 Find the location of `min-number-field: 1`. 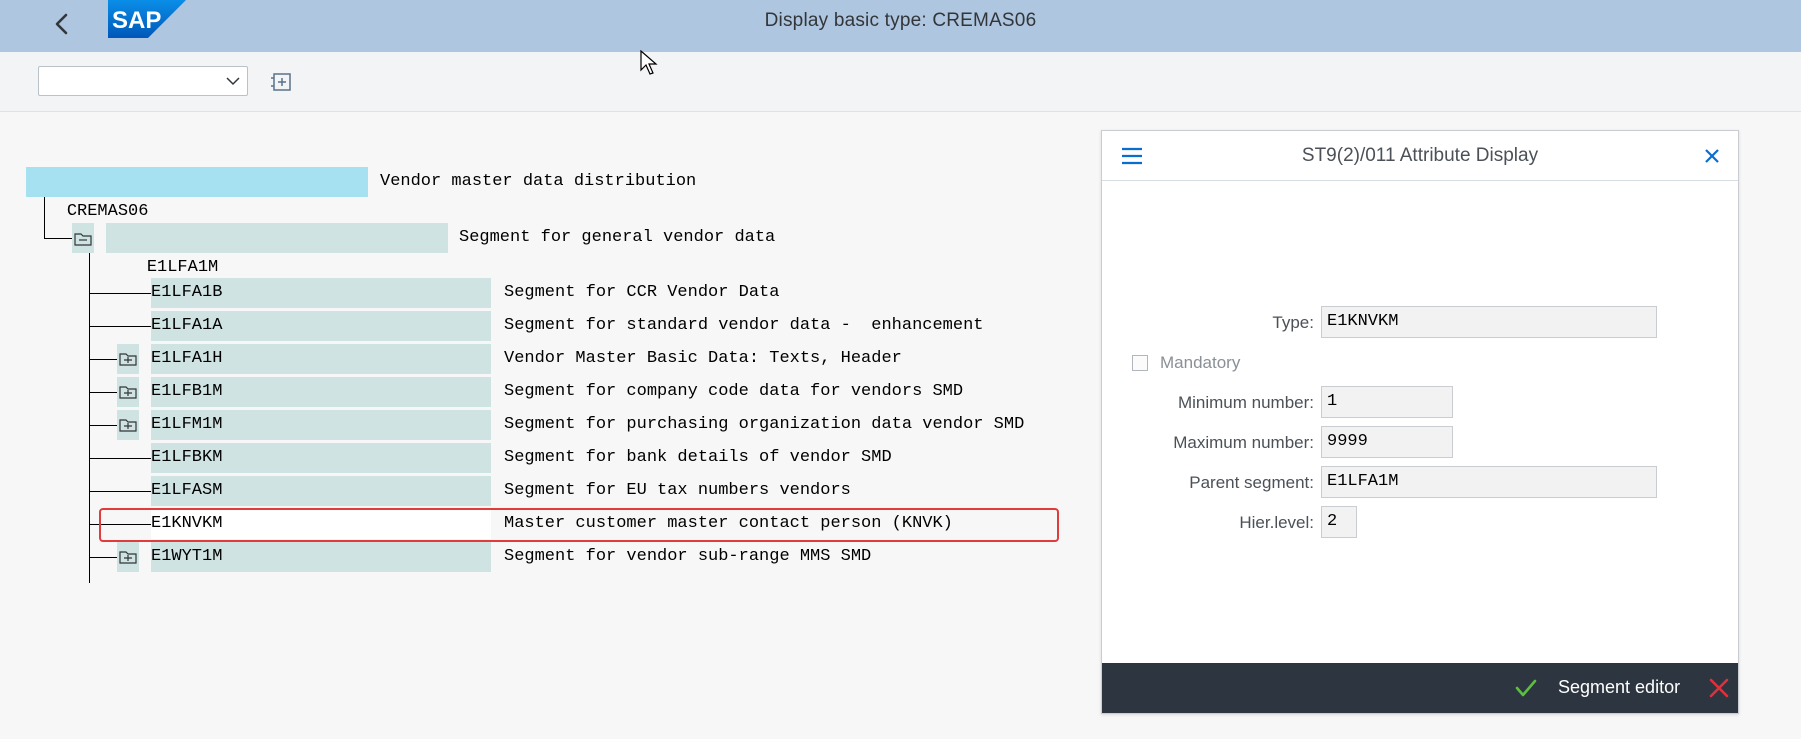

min-number-field: 1 is located at coordinates (1387, 402).